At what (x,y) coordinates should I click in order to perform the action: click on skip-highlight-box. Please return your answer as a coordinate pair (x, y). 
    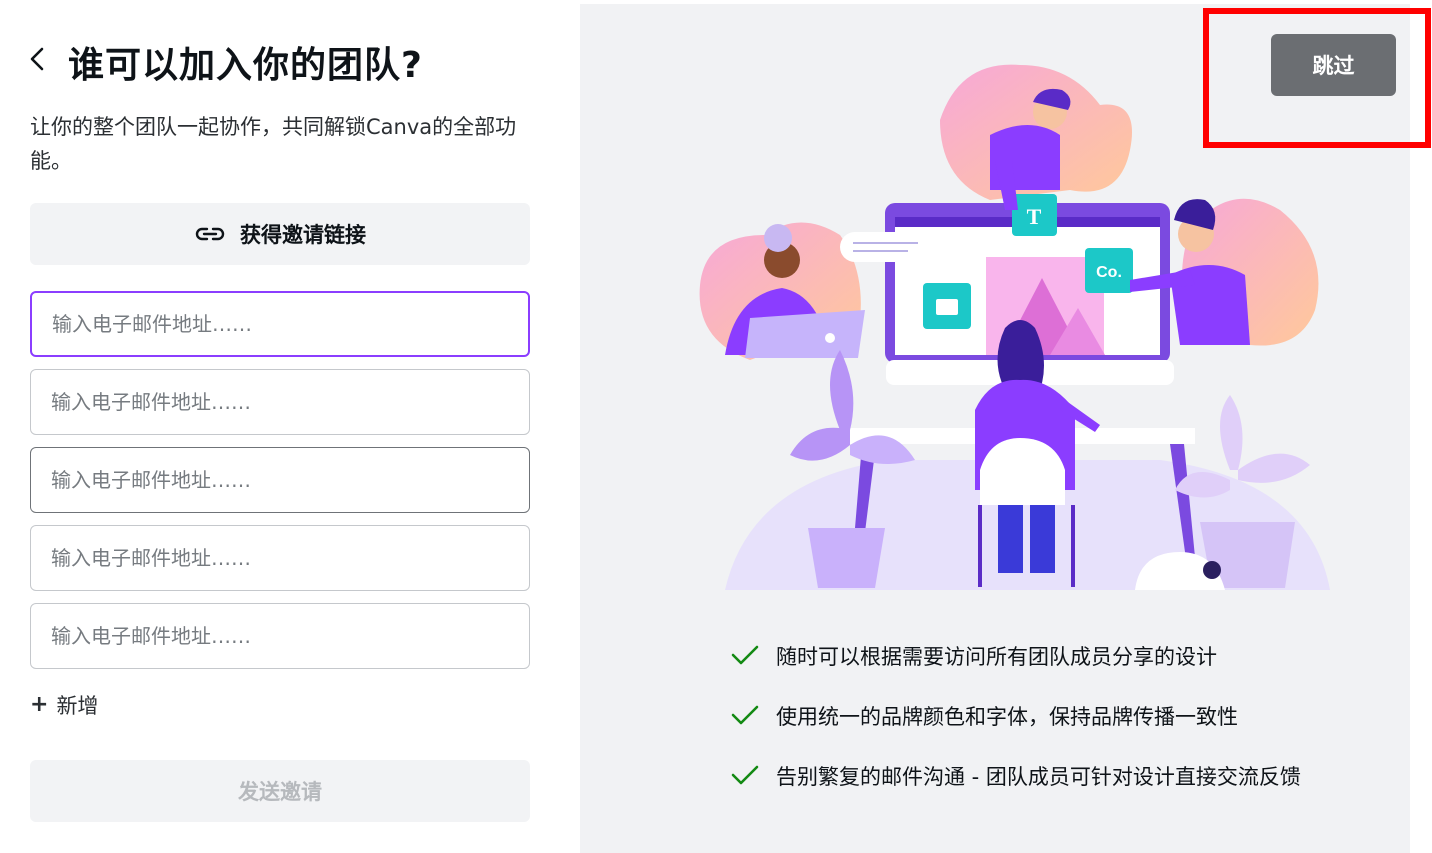
    Looking at the image, I should click on (1317, 78).